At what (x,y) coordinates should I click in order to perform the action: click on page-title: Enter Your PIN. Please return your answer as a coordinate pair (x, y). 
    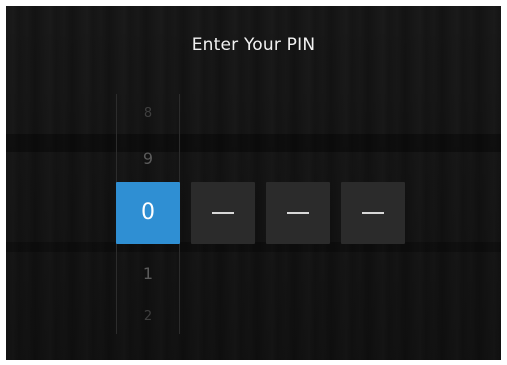
    Looking at the image, I should click on (253, 45).